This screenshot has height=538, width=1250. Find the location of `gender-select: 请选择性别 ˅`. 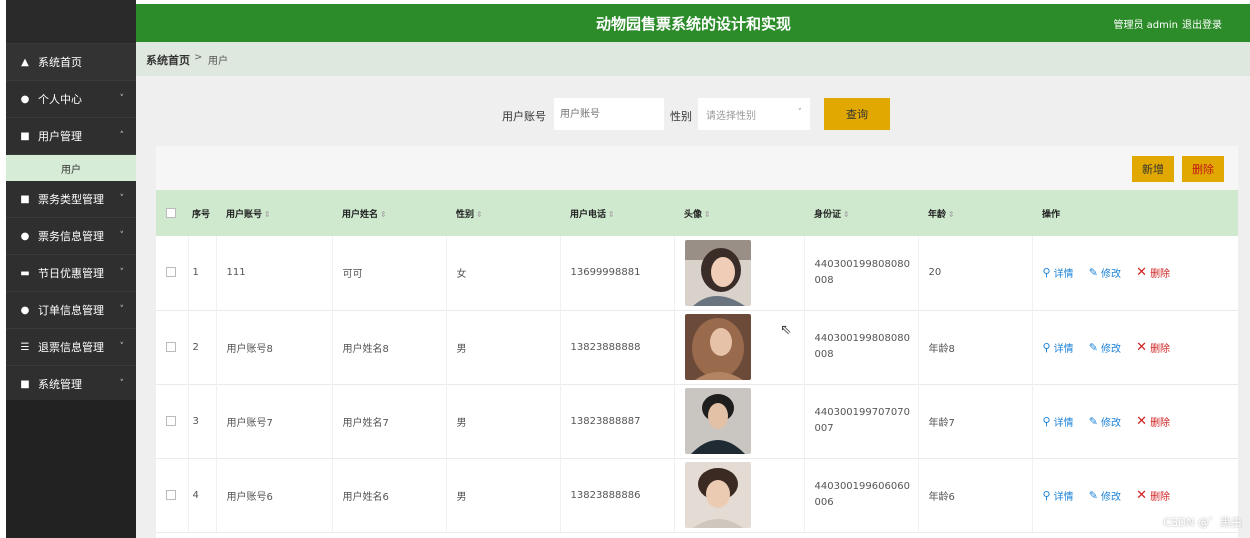

gender-select: 请选择性别 ˅ is located at coordinates (754, 114).